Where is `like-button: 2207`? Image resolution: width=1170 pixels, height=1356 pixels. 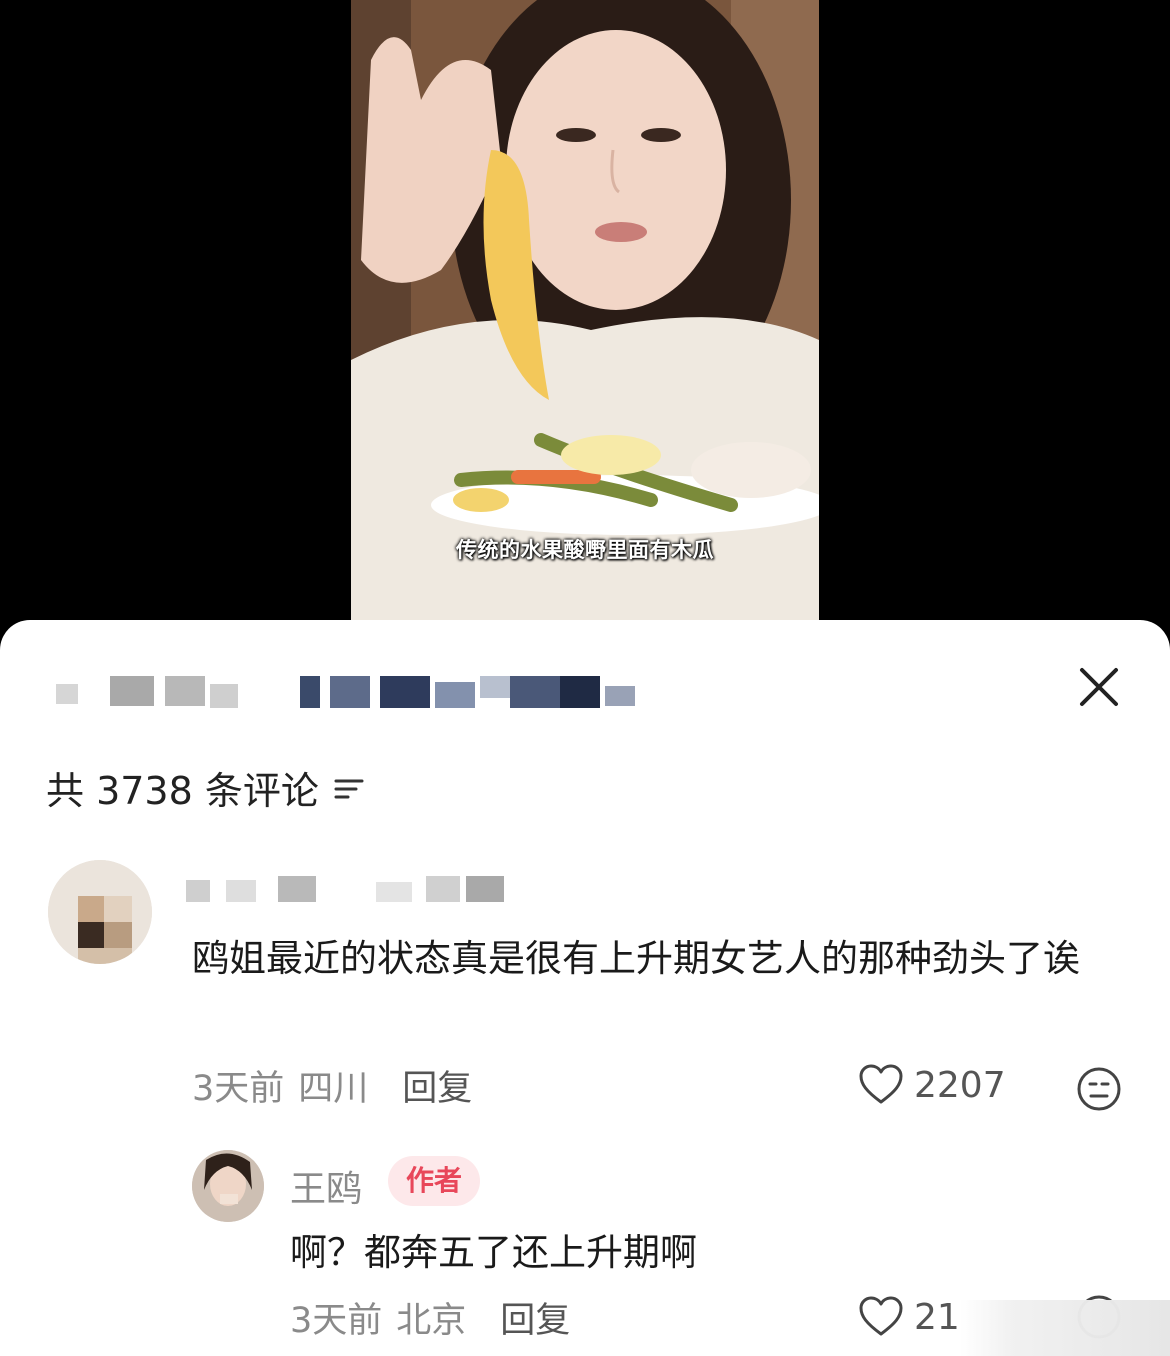
like-button: 2207 is located at coordinates (932, 1085).